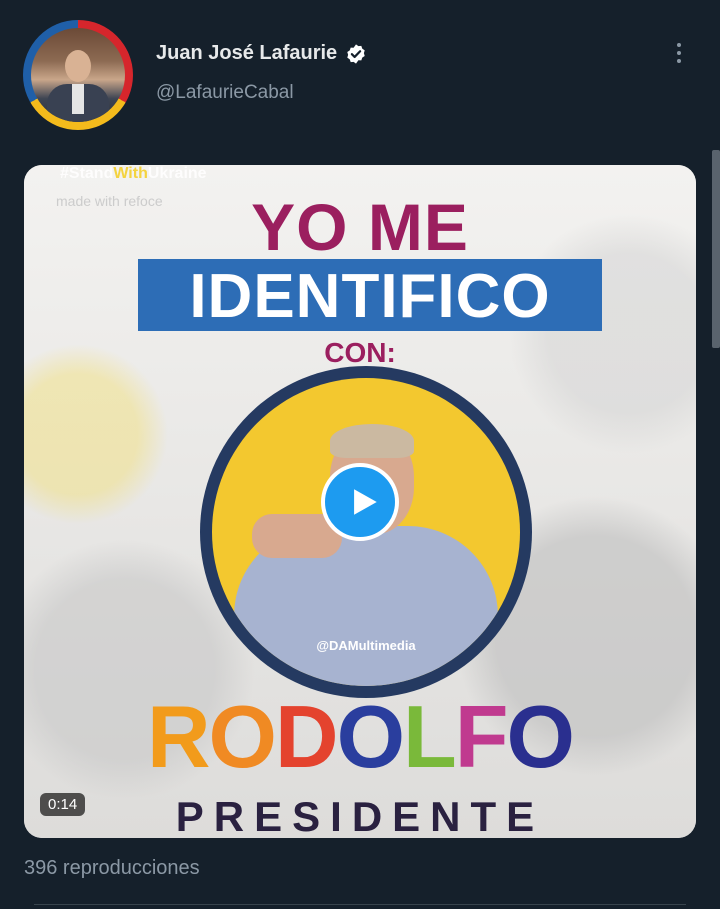  I want to click on photo-credit: @DAMultimedia, so click(366, 645).